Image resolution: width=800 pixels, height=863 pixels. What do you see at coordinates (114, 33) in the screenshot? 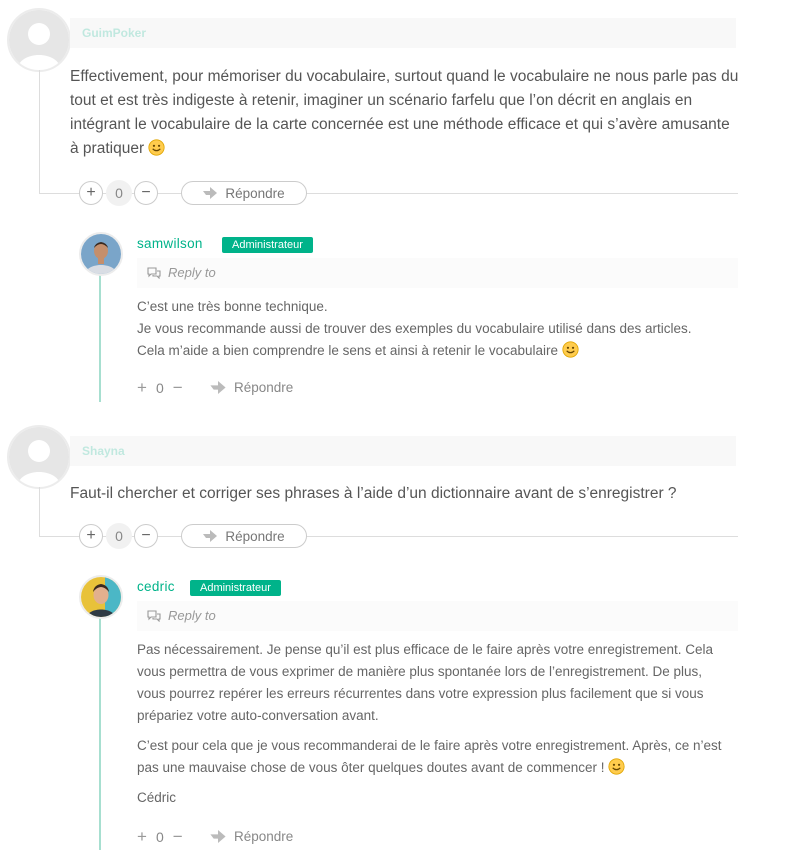
I see `comment-author: GuimPoker` at bounding box center [114, 33].